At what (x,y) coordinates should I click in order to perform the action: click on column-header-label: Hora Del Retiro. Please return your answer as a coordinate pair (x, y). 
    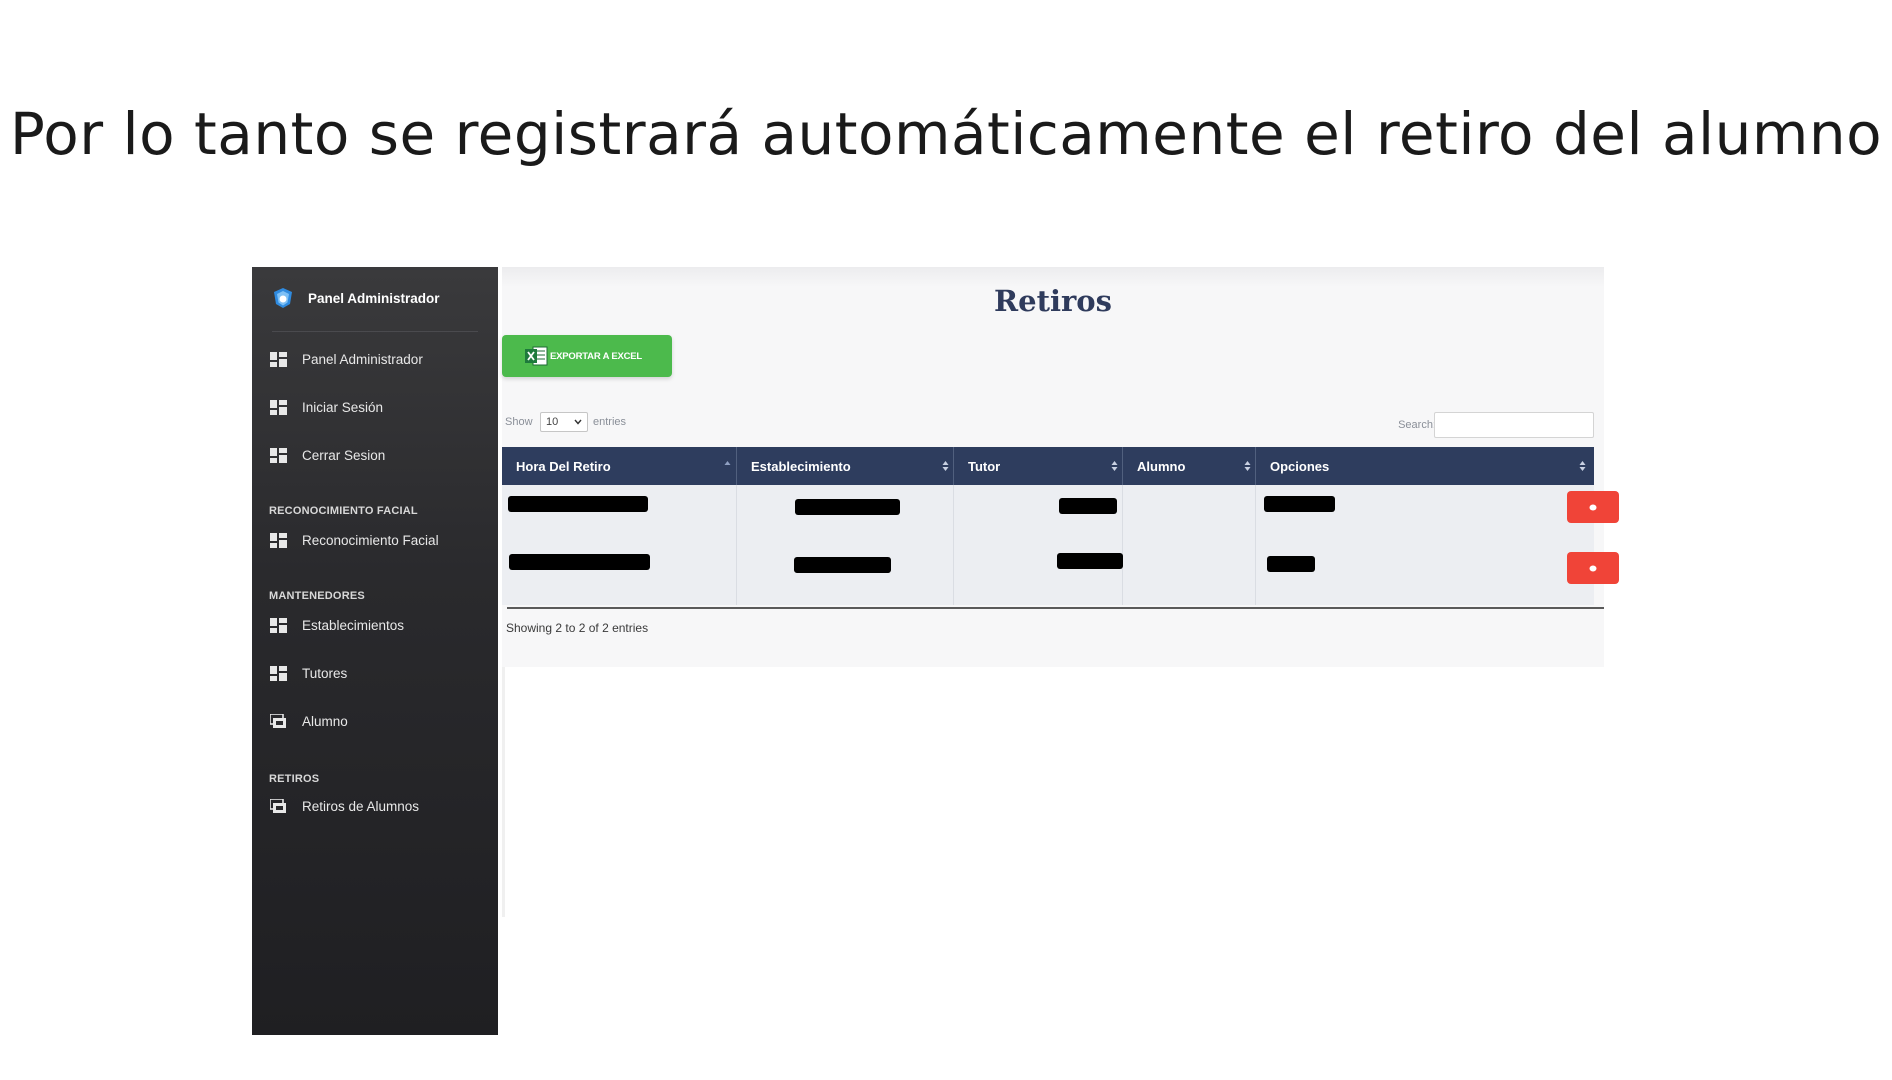
    Looking at the image, I should click on (563, 466).